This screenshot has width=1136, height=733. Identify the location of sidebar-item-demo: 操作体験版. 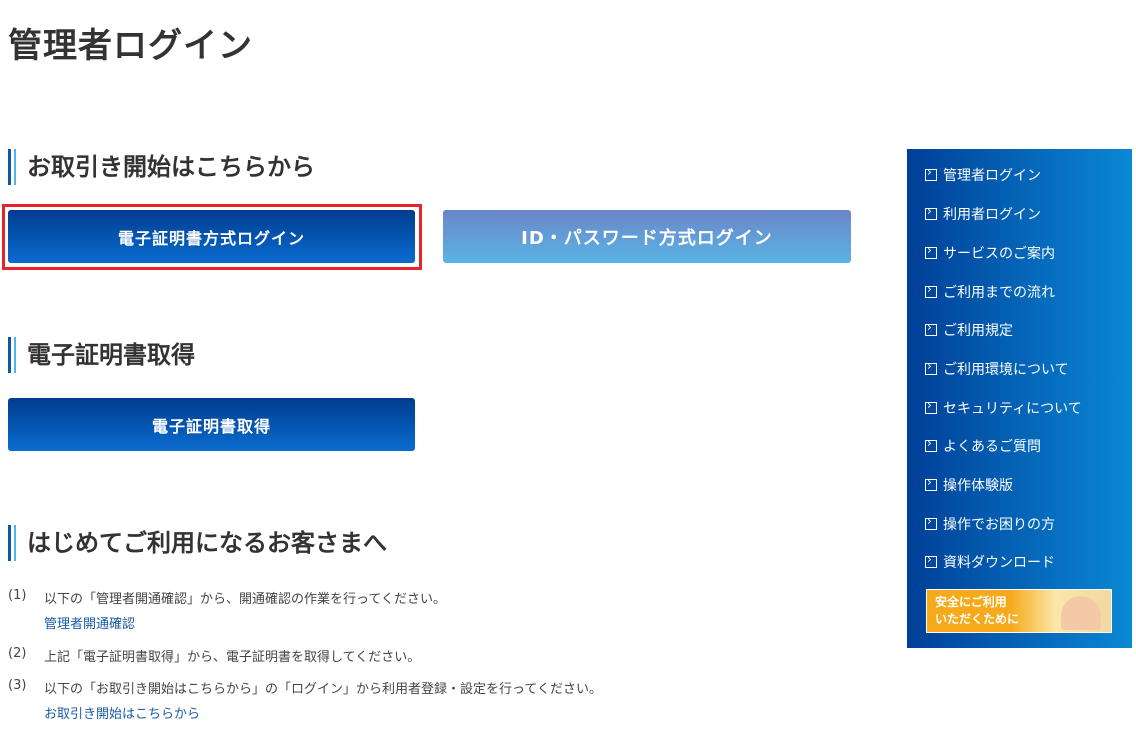
(969, 485).